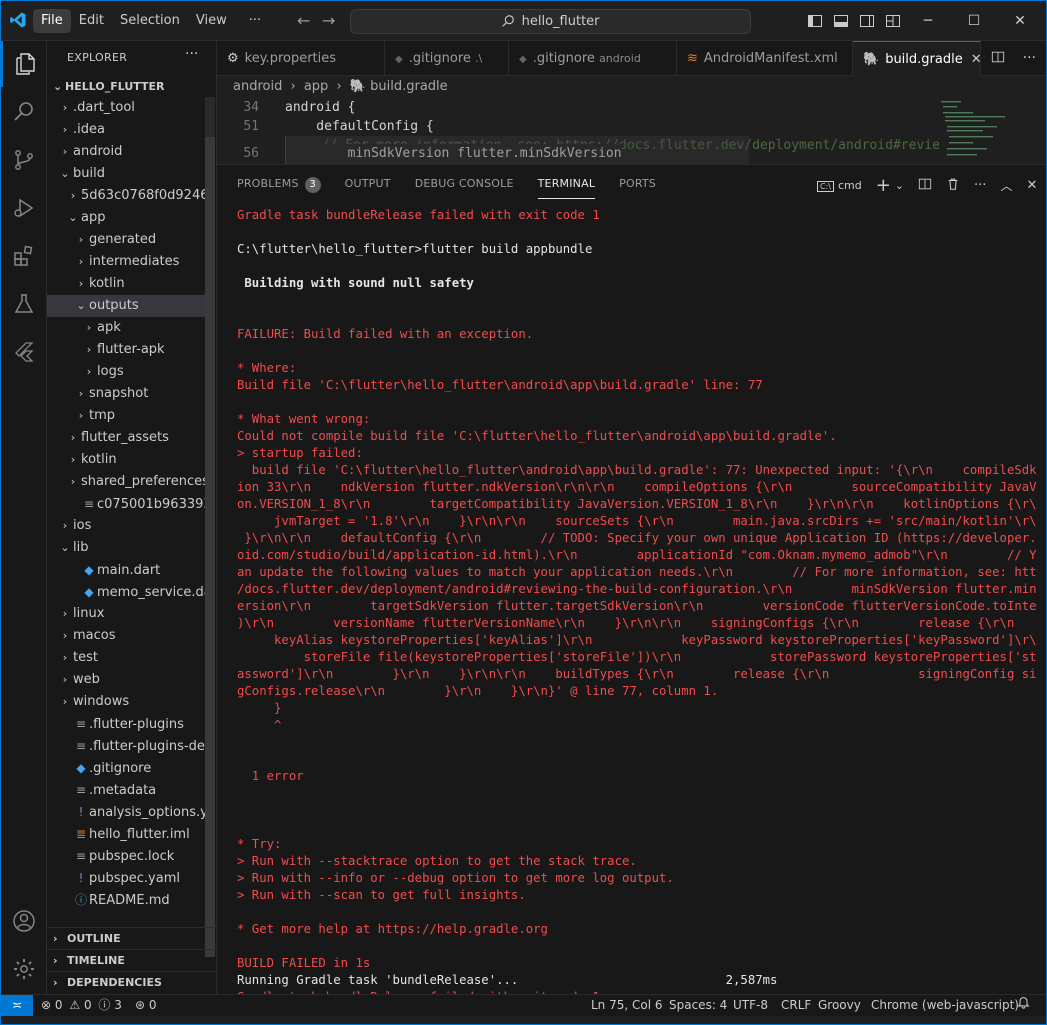 This screenshot has height=1025, width=1047. What do you see at coordinates (126, 306) in the screenshot?
I see `tree-item: ⌄ outputs` at bounding box center [126, 306].